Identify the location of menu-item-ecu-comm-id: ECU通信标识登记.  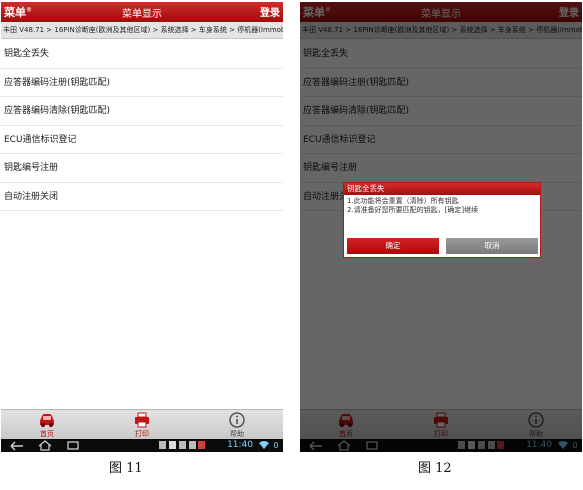
(142, 140).